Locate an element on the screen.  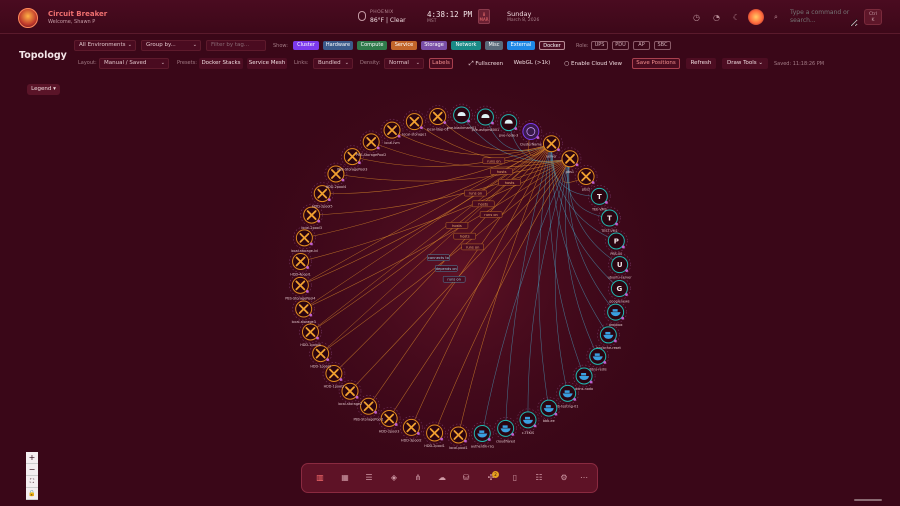
moon-icon: ☾ is located at coordinates (736, 17).